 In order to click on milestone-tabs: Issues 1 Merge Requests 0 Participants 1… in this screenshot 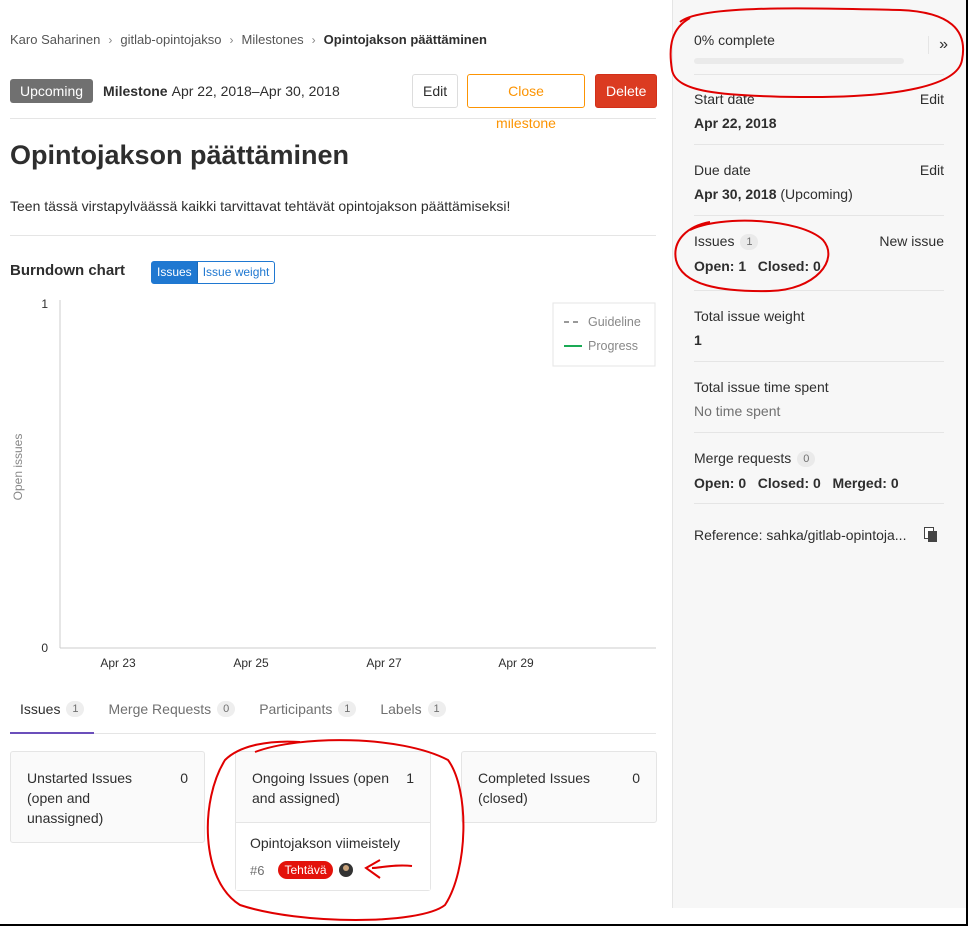, I will do `click(333, 715)`.